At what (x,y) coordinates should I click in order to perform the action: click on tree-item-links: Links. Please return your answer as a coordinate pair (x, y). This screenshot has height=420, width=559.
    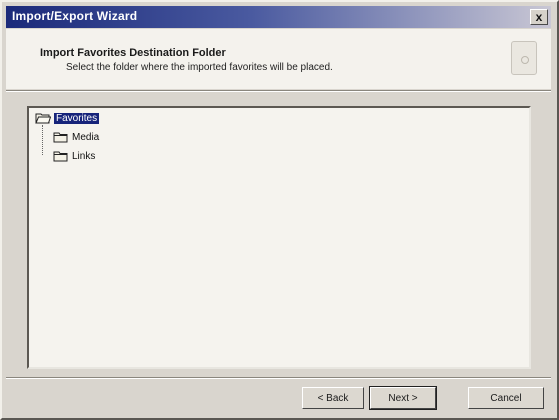
    Looking at the image, I should click on (74, 156).